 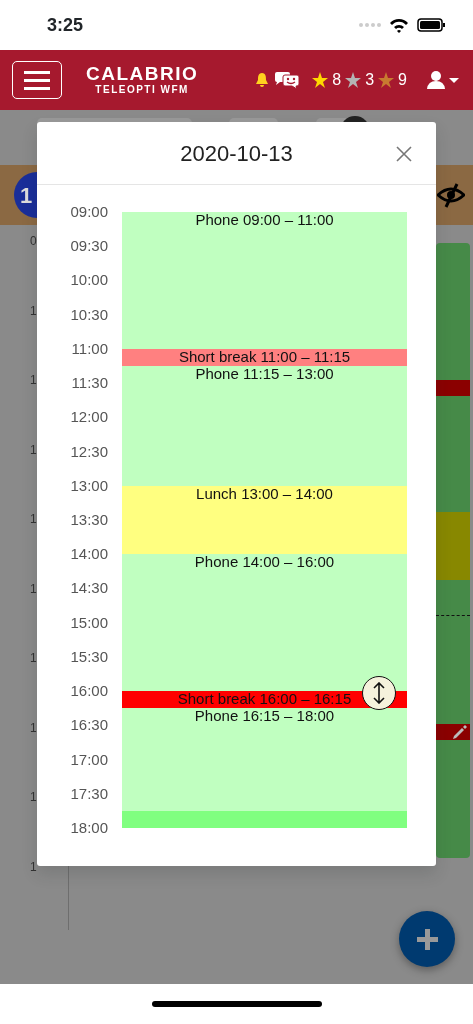 I want to click on close-icon, so click(x=404, y=154).